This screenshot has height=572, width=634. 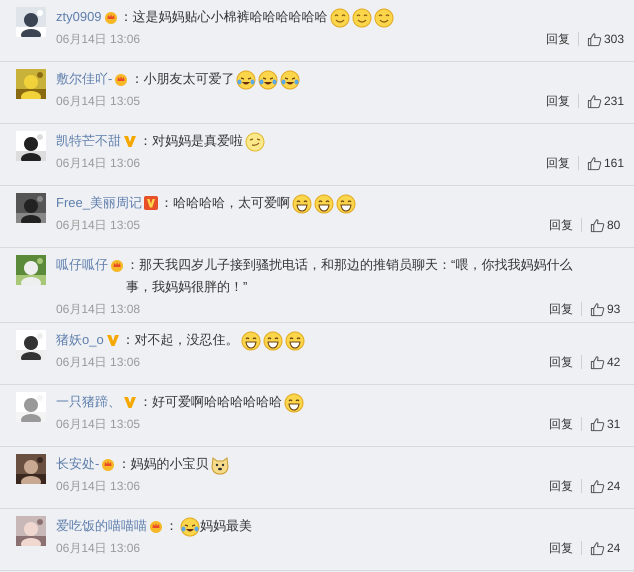 I want to click on username-link: zty0909, so click(x=79, y=17).